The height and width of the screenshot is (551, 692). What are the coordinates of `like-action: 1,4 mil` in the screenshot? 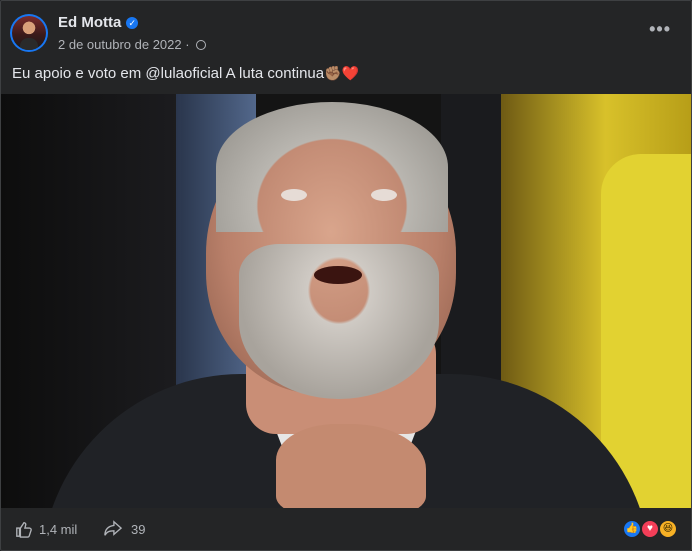 It's located at (46, 529).